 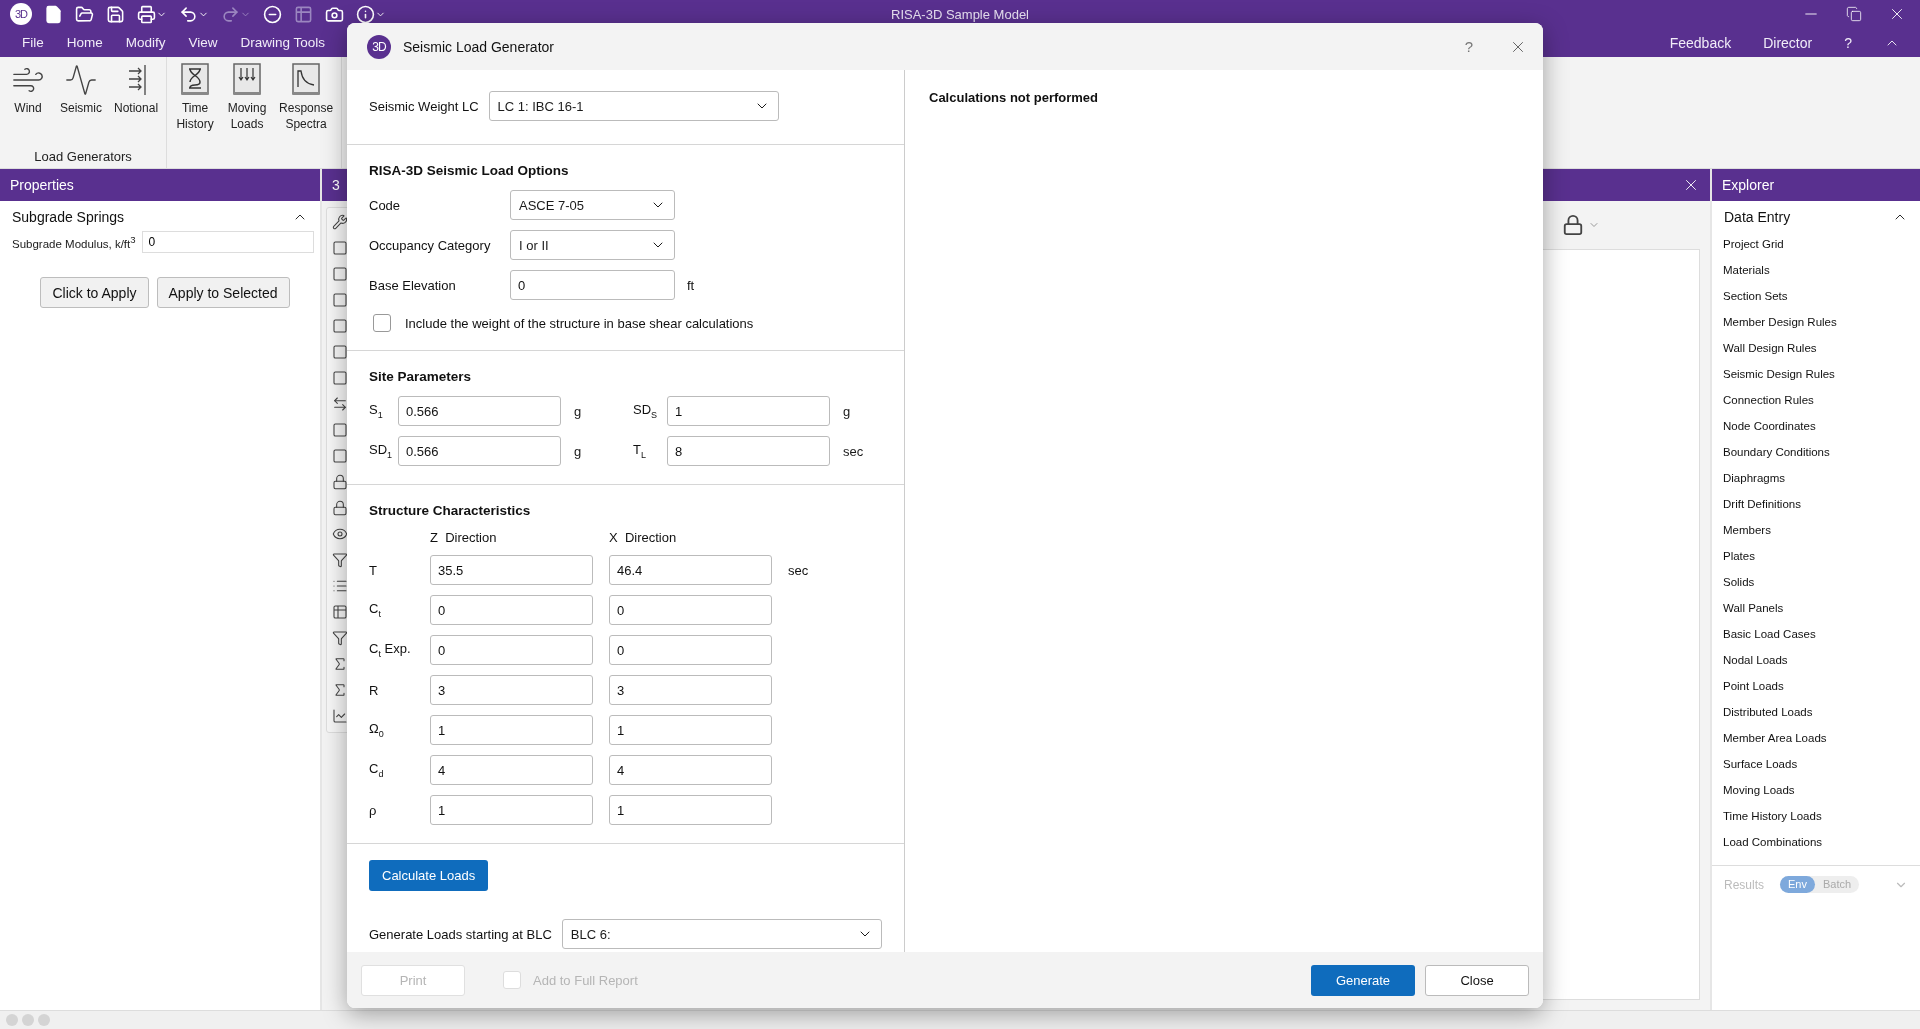 What do you see at coordinates (21, 14) in the screenshot?
I see `app-logo: 3D` at bounding box center [21, 14].